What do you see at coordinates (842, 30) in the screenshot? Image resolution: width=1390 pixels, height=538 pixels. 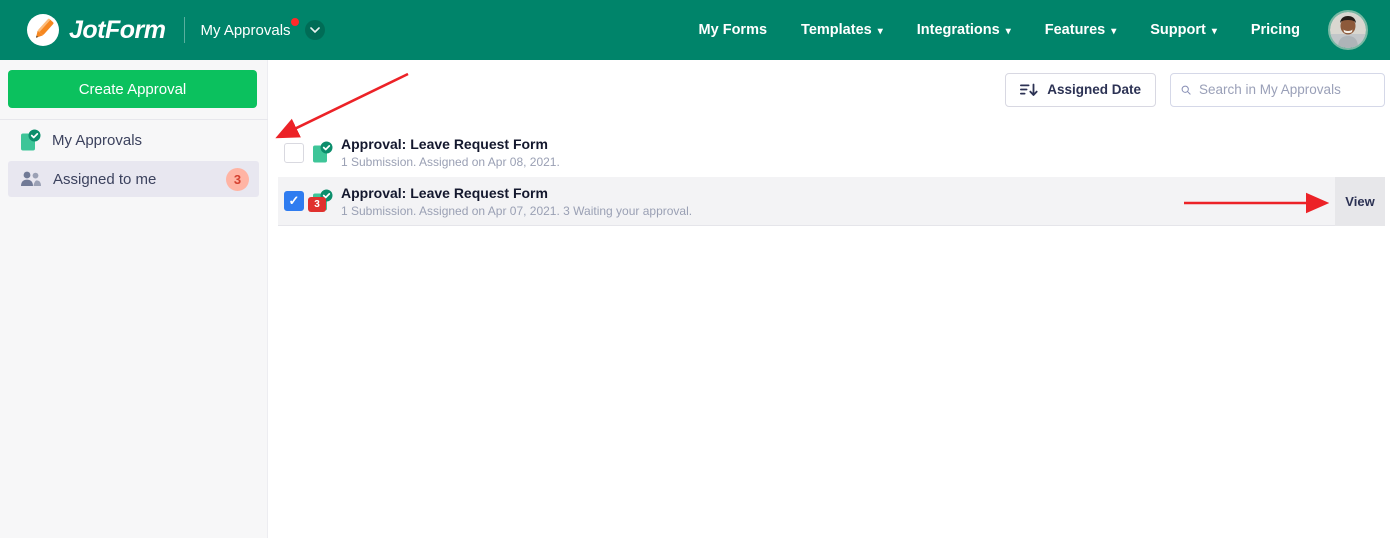 I see `nav-templates: Templates ▾` at bounding box center [842, 30].